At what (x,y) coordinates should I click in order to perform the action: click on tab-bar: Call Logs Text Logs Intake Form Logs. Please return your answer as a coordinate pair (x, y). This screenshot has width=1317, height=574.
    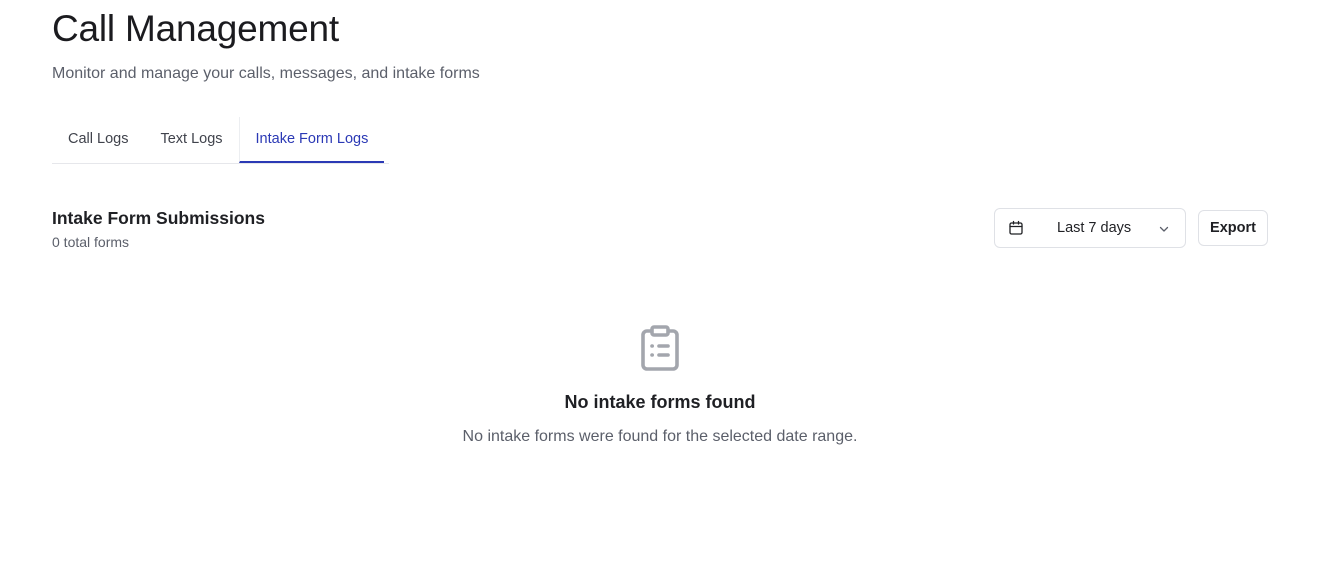
    Looking at the image, I should click on (220, 140).